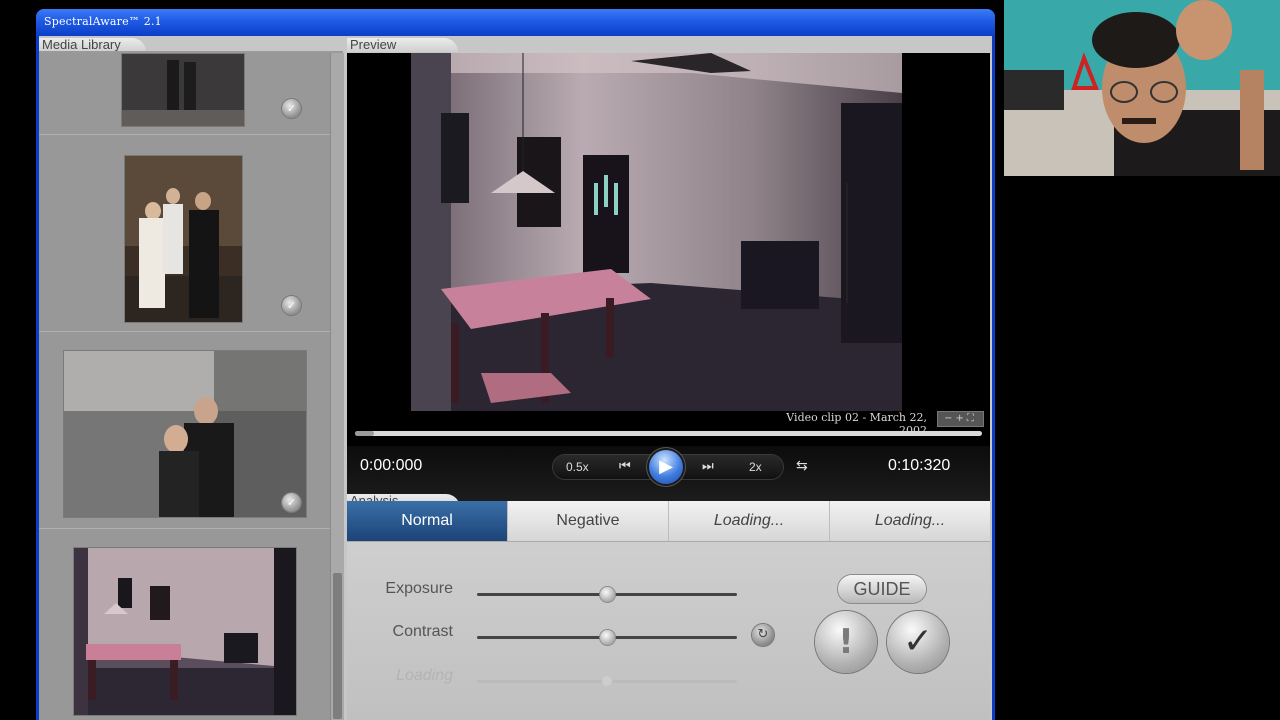 This screenshot has height=720, width=1280. I want to click on webcam-overlay, so click(1142, 88).